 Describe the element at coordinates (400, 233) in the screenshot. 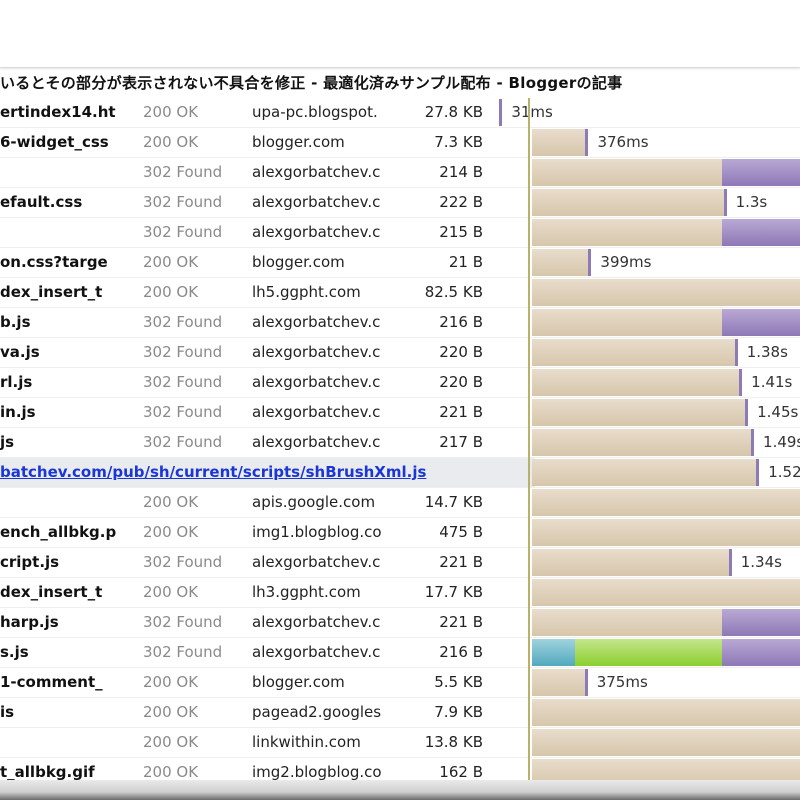

I see `request-row: 302 Found alexgorbatchev.c 215 B` at that location.